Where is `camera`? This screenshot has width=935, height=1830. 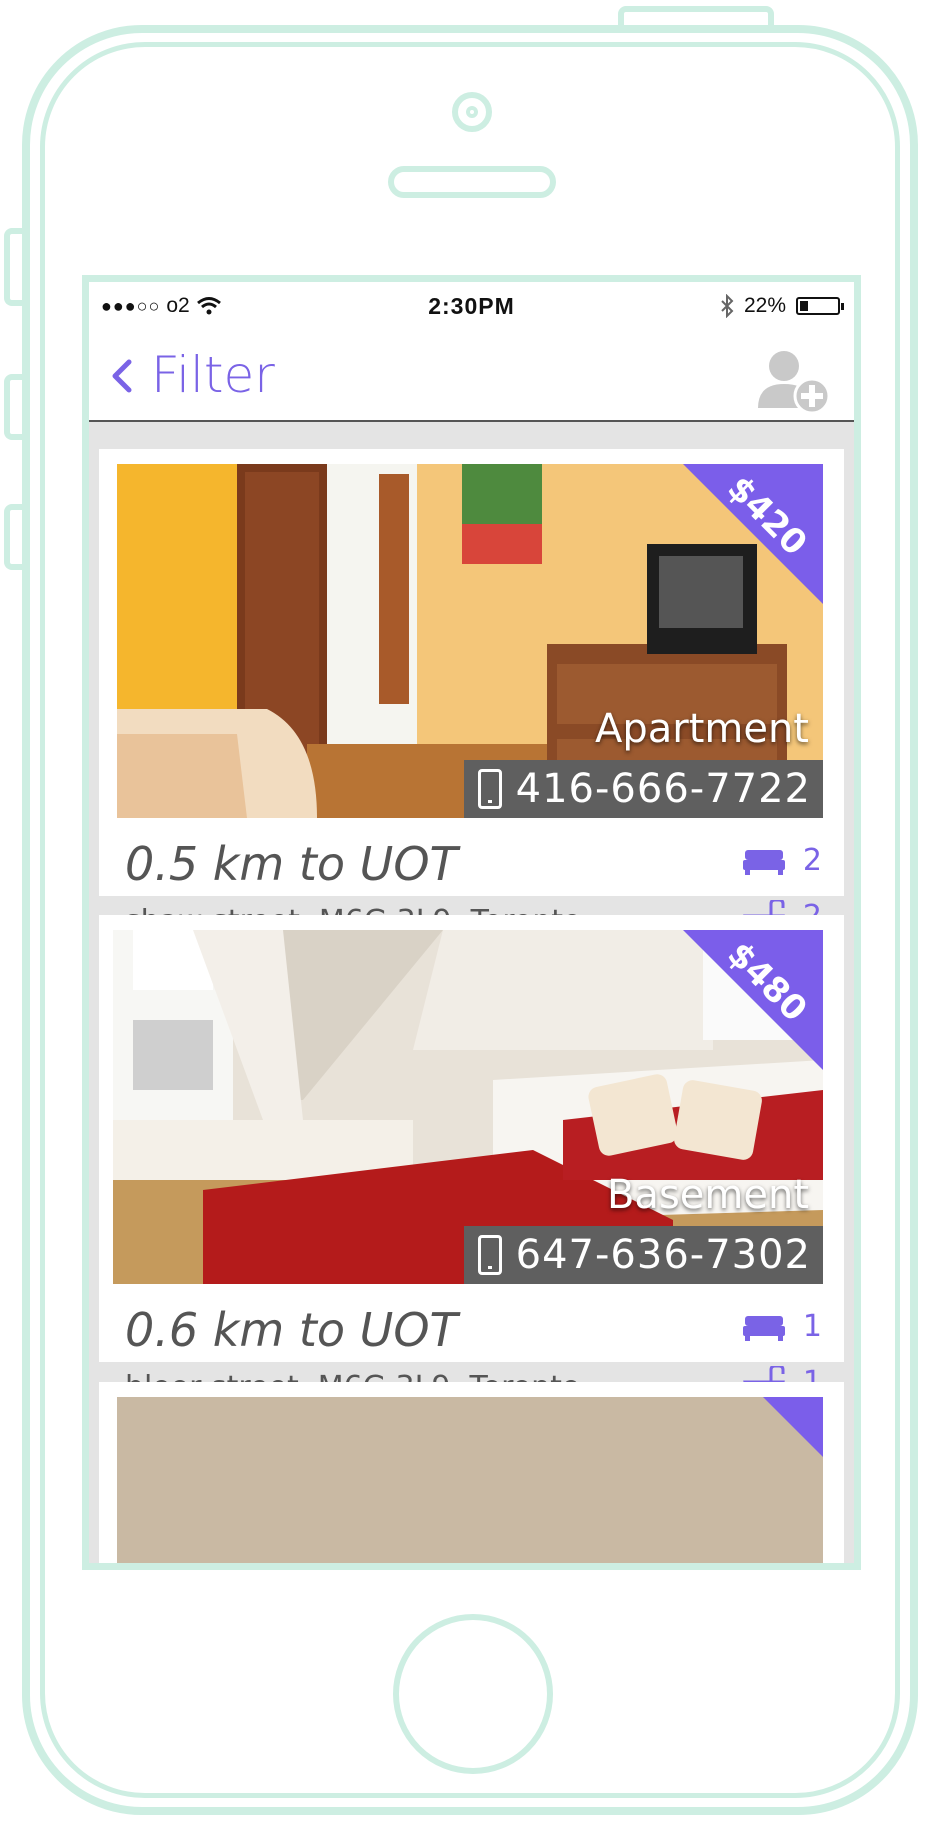 camera is located at coordinates (472, 112).